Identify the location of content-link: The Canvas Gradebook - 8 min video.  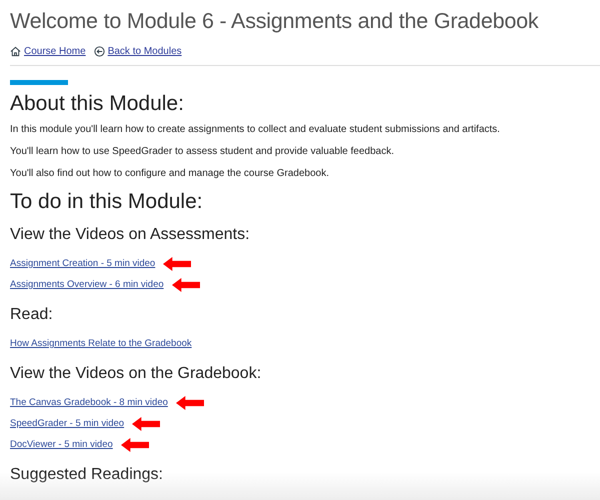
(89, 402).